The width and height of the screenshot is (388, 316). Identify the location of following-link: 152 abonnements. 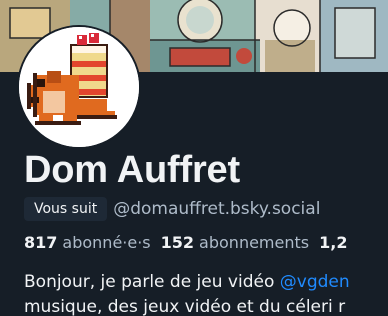
(235, 242).